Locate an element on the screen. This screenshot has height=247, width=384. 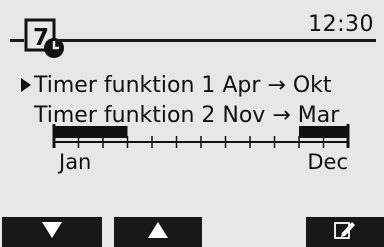
down-button is located at coordinates (52, 232).